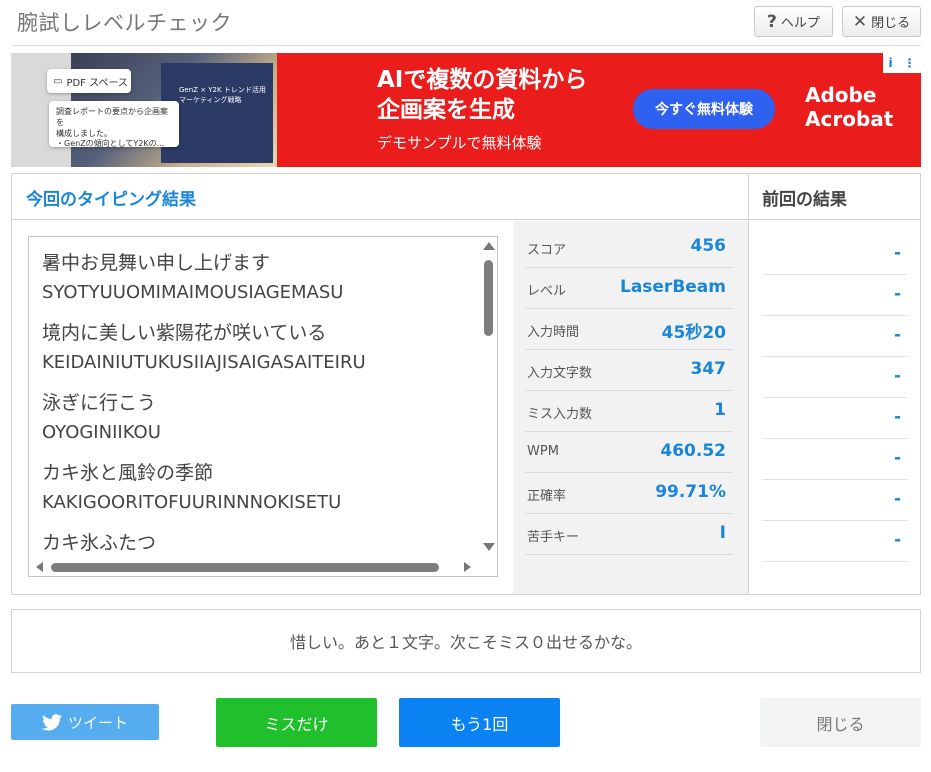 The height and width of the screenshot is (772, 931). I want to click on stat-label: 正確率, so click(547, 496).